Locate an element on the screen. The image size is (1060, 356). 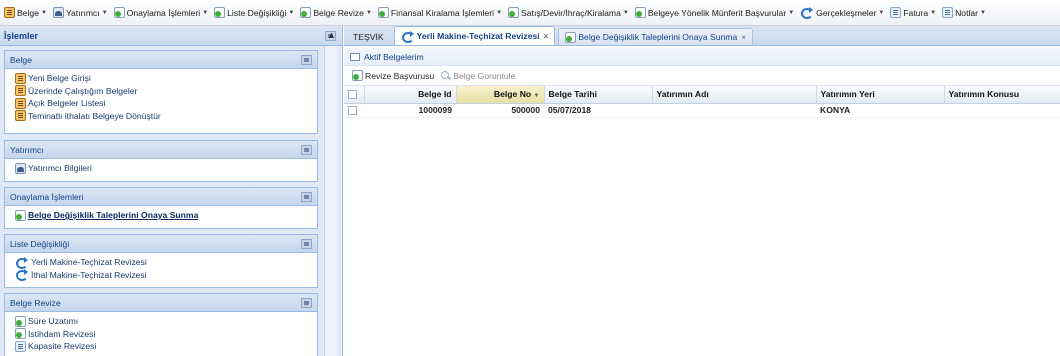
col-belge-no: Belge No ▼ is located at coordinates (500, 95).